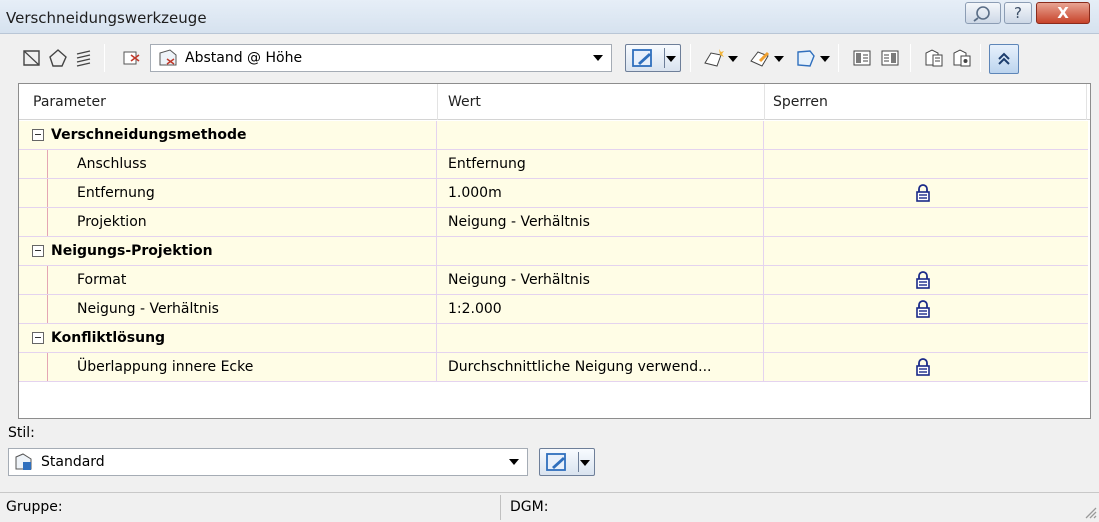  Describe the element at coordinates (549, 506) in the screenshot. I see `status-bar: Gruppe: DGM:` at that location.